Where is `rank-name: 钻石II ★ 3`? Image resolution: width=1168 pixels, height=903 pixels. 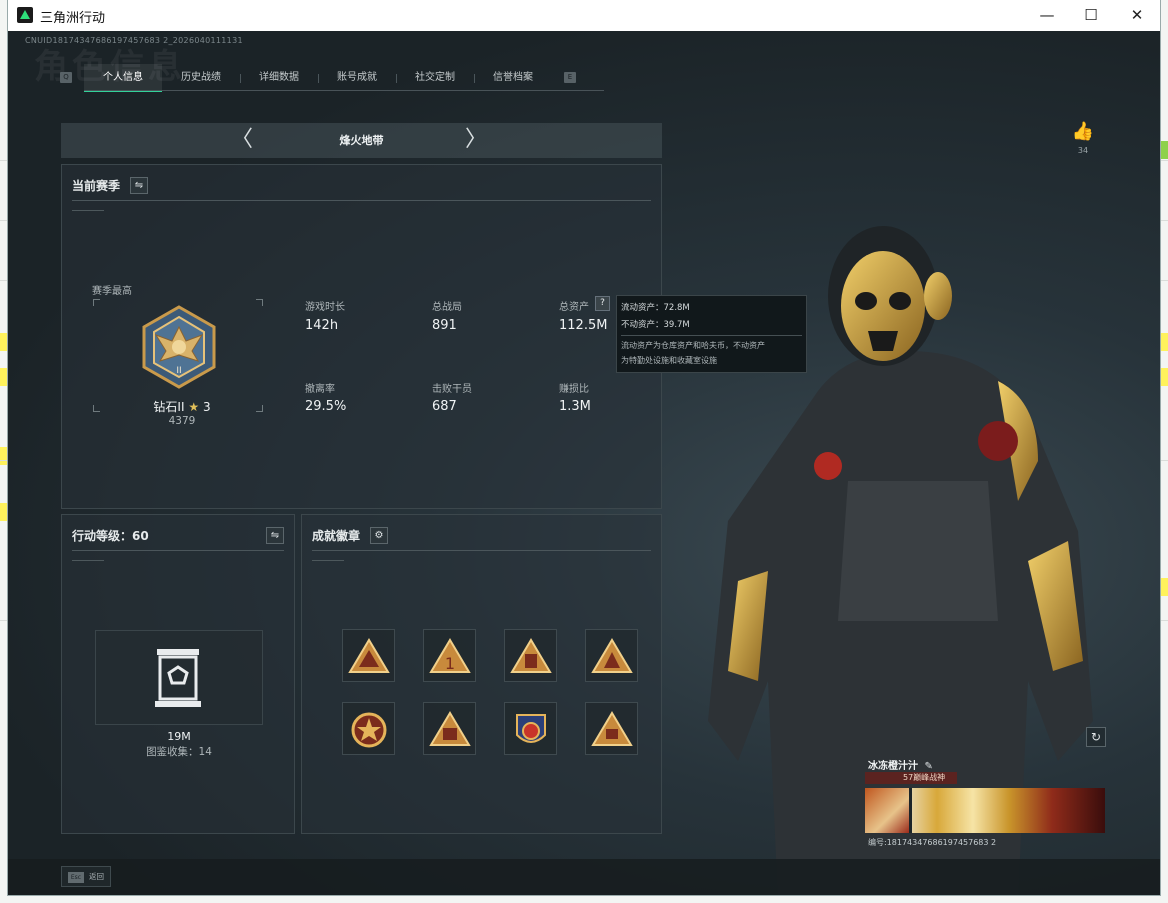
rank-name: 钻石II ★ 3 is located at coordinates (182, 406).